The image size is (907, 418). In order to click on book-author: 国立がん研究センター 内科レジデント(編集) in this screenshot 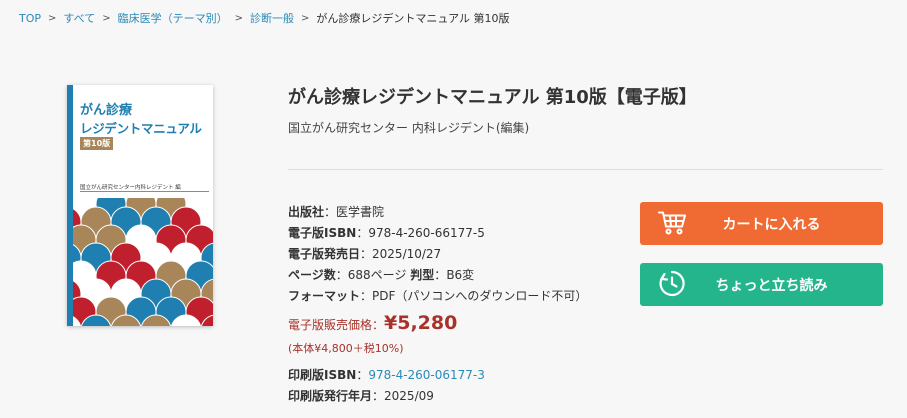, I will do `click(409, 128)`.